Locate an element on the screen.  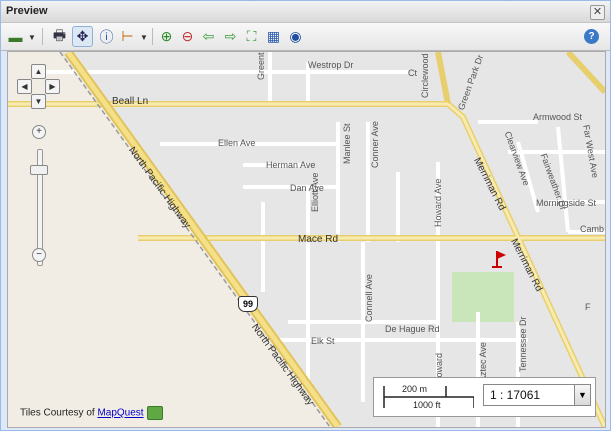
street-label: De Hague Rd is located at coordinates (412, 329).